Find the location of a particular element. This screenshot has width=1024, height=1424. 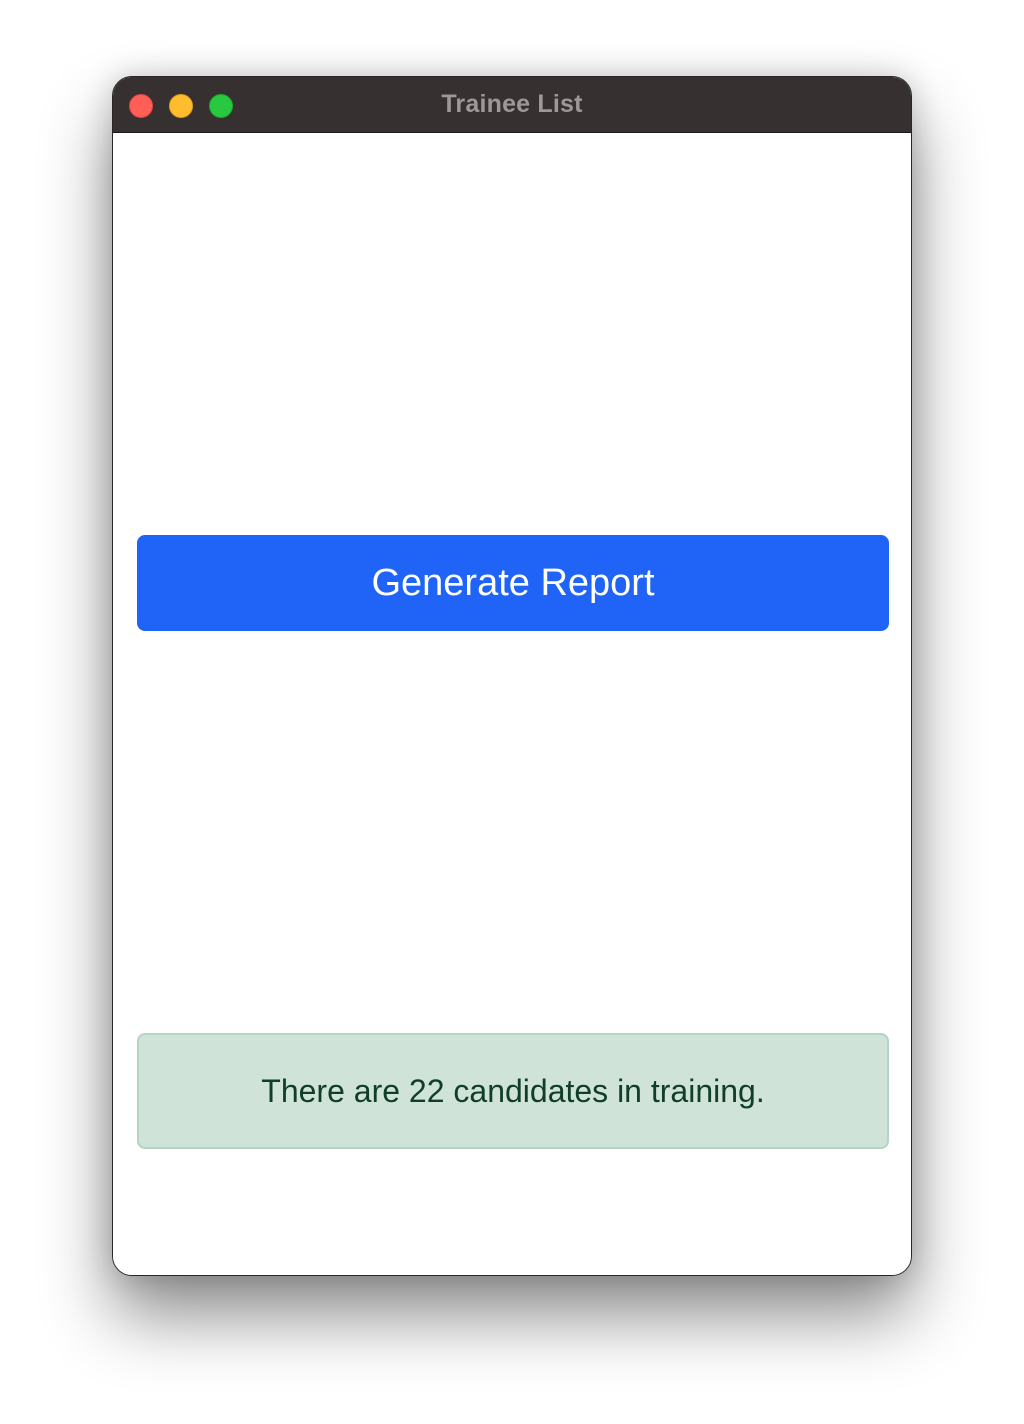

window-title: Trainee List is located at coordinates (512, 104).